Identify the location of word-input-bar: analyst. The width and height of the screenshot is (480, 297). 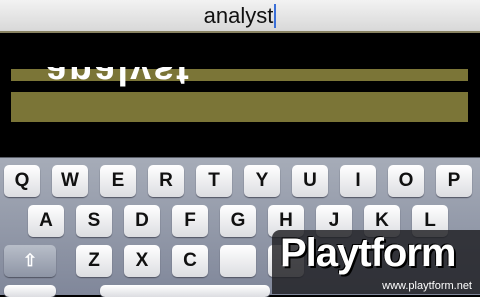
(240, 16).